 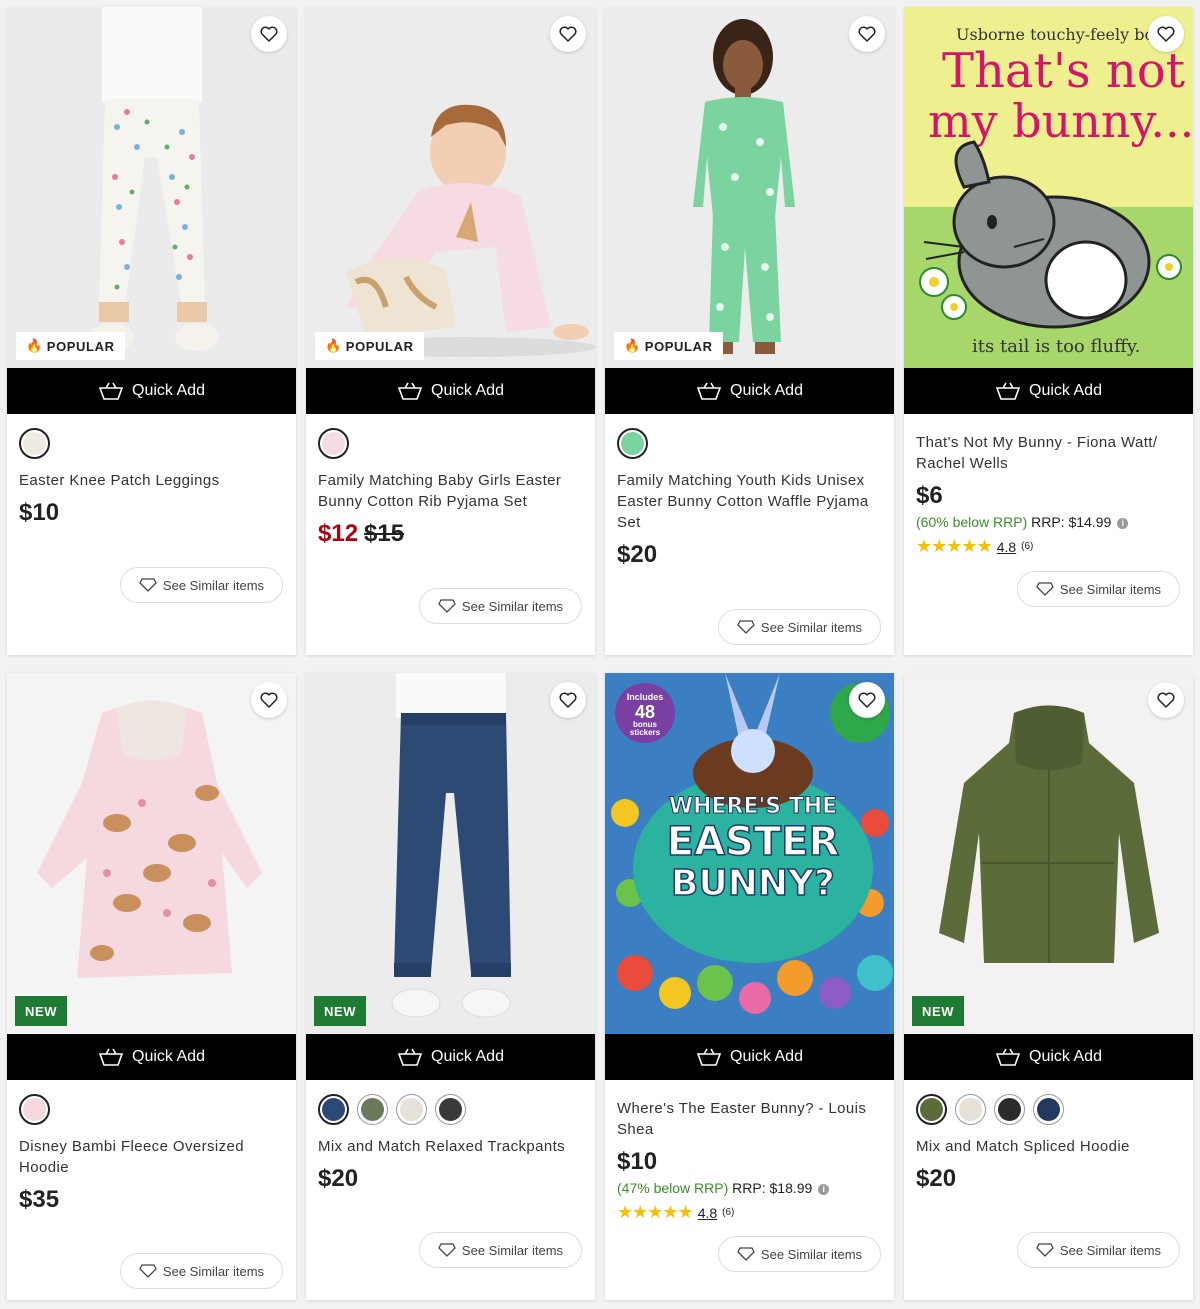 What do you see at coordinates (972, 522) in the screenshot?
I see `rrp-discount: (60% below RRP)` at bounding box center [972, 522].